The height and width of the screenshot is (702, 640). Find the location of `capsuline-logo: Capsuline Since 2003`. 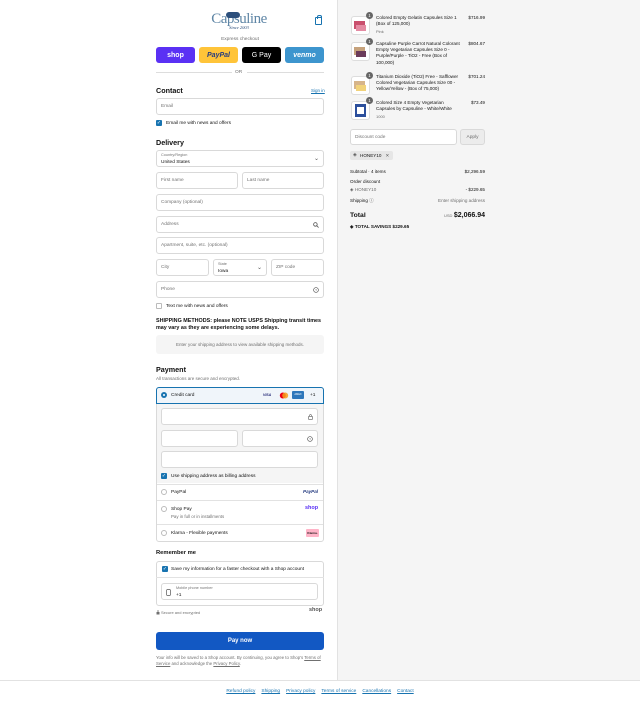

capsuline-logo: Capsuline Since 2003 is located at coordinates (239, 23).